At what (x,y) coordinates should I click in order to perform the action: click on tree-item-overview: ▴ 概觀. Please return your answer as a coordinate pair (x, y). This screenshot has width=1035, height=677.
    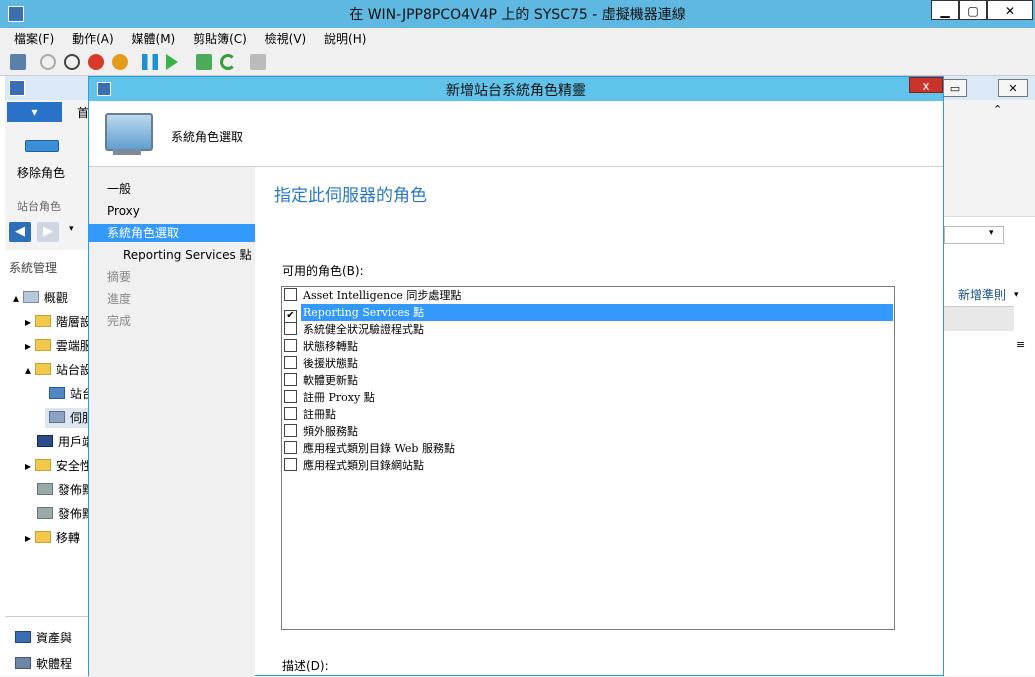
    Looking at the image, I should click on (40, 298).